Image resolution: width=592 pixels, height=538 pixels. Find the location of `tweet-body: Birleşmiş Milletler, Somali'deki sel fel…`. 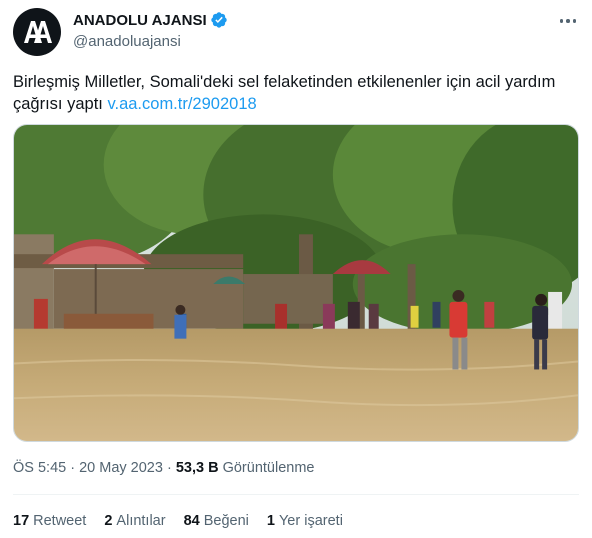

tweet-body: Birleşmiş Milletler, Somali'deki sel fel… is located at coordinates (284, 93).